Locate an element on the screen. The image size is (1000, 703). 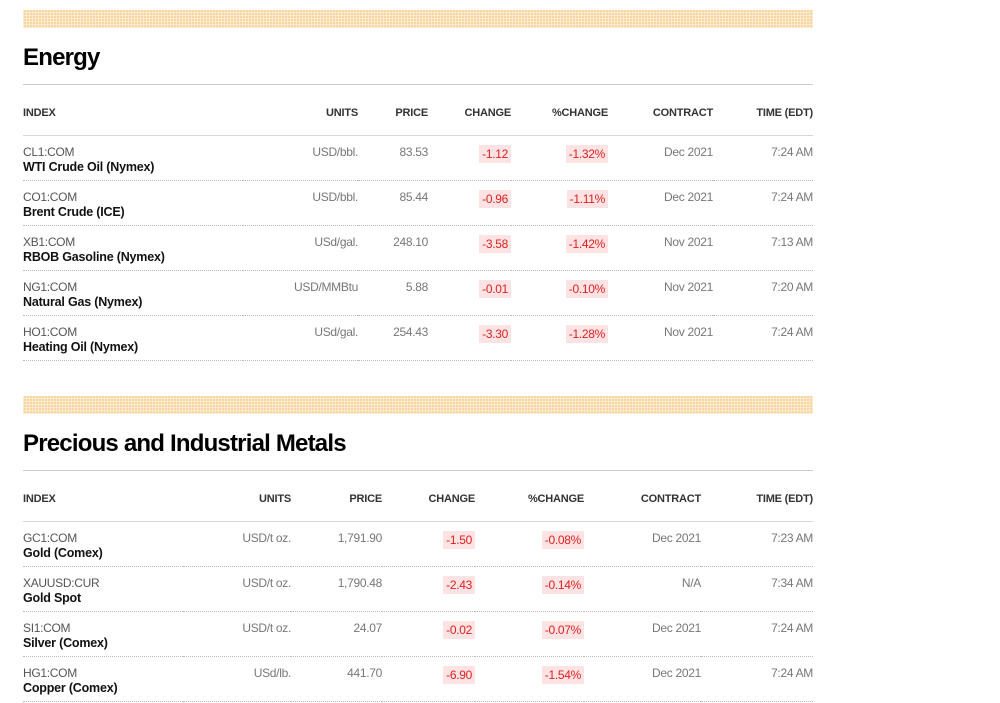
metals-section-banner is located at coordinates (418, 405).